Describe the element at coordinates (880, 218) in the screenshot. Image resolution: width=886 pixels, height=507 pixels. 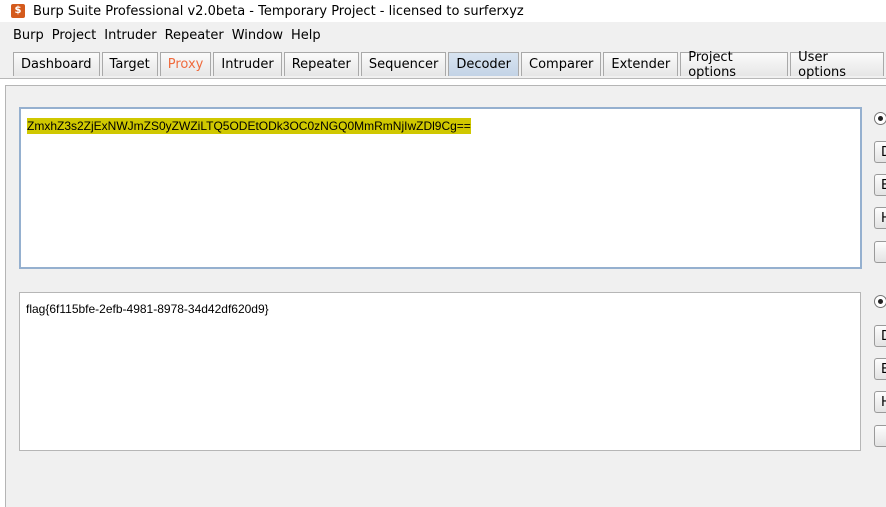
I see `input-hash-button: H` at that location.